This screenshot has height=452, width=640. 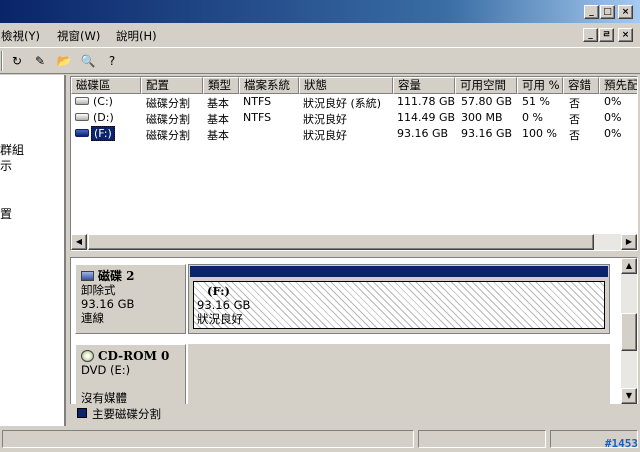 What do you see at coordinates (607, 12) in the screenshot?
I see `restore-button: □` at bounding box center [607, 12].